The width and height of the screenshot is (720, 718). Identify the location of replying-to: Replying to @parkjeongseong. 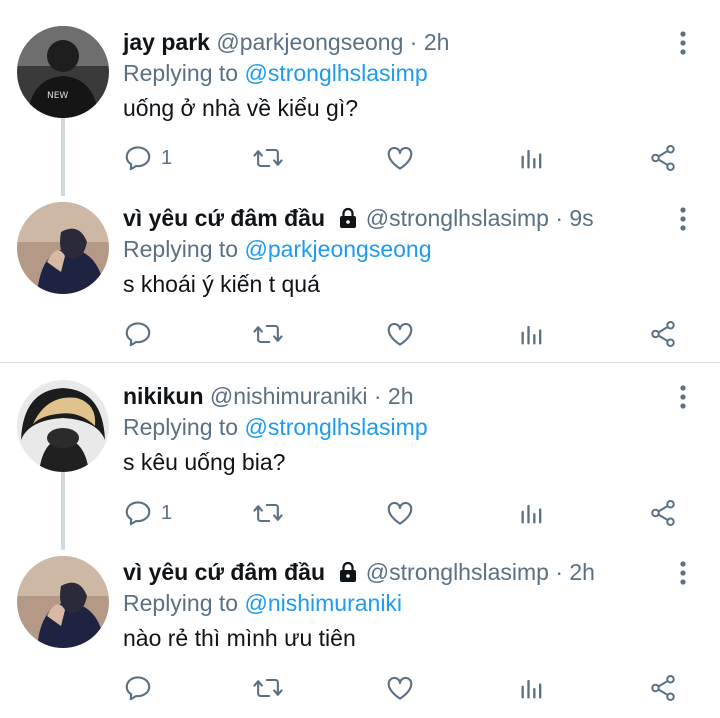
(277, 249).